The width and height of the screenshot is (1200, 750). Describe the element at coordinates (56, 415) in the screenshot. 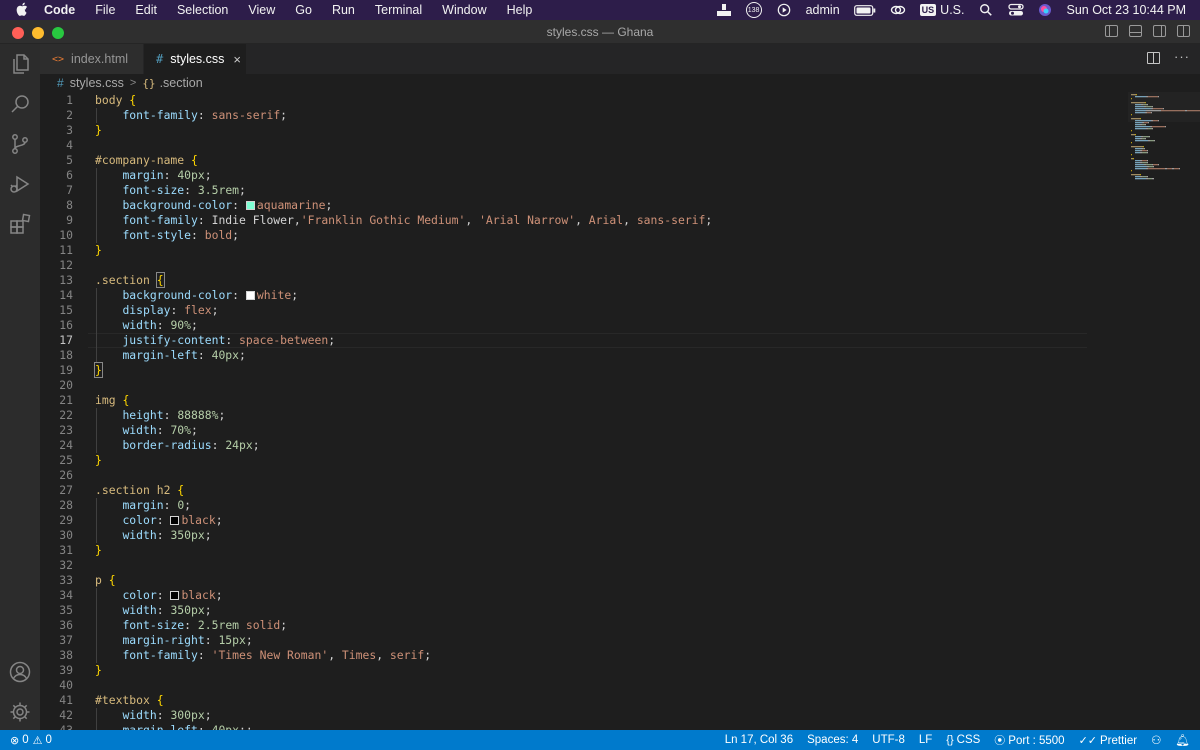

I see `line-number: 22` at that location.